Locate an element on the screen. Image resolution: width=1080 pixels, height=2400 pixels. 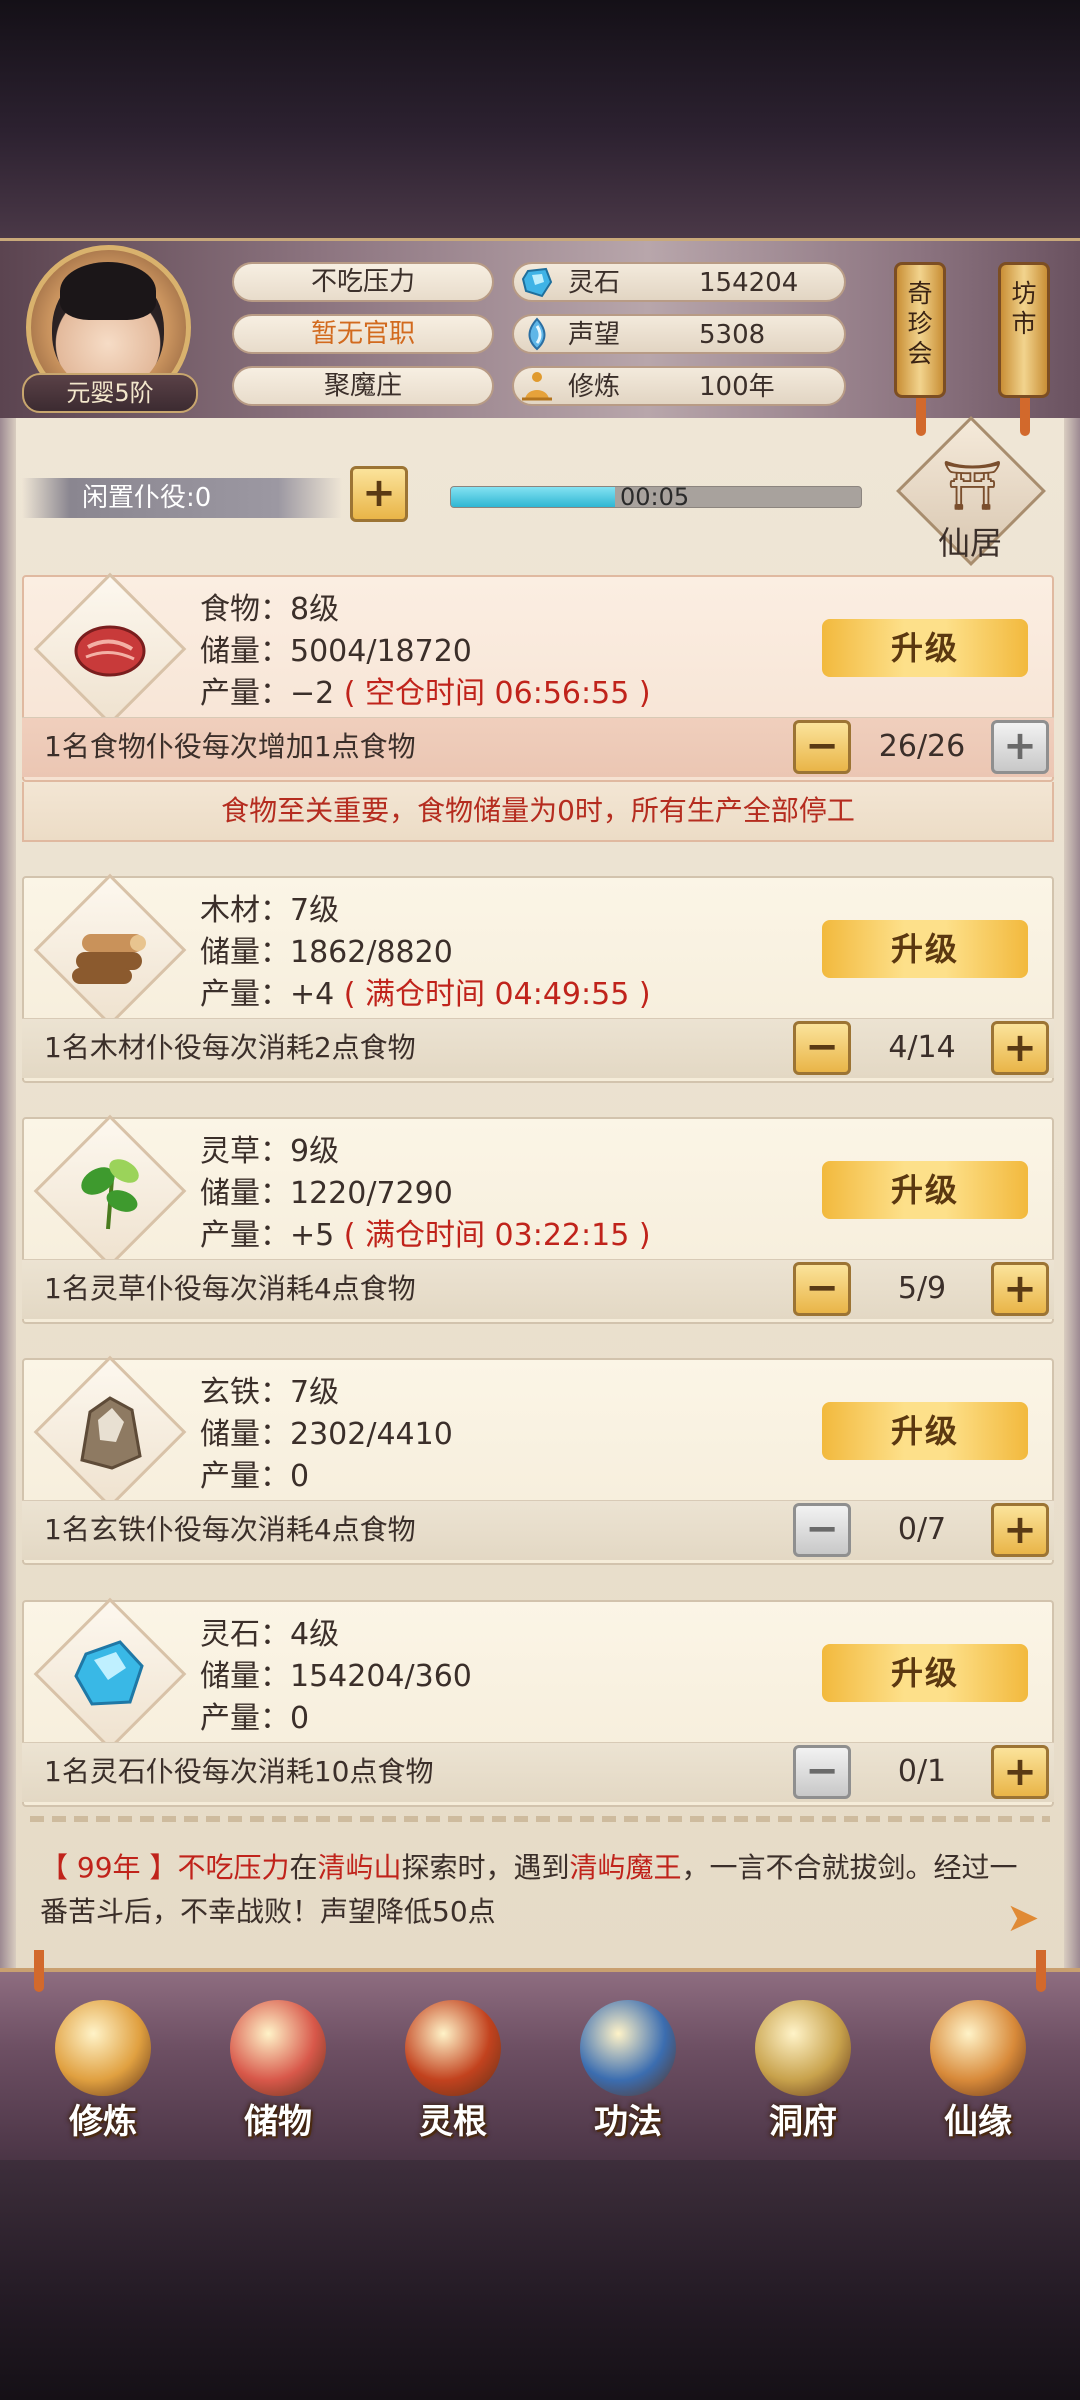
nav-item-6: 仙缘 is located at coordinates (978, 2070).